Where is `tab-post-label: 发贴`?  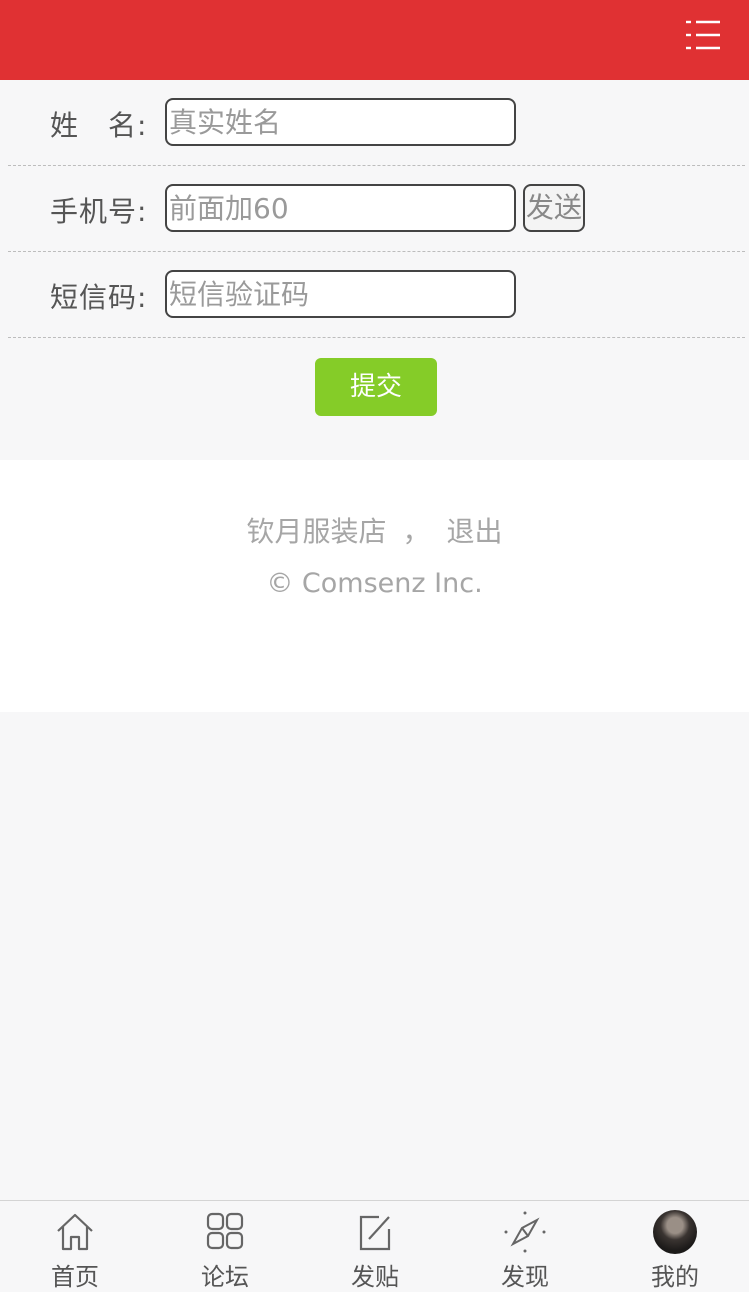
tab-post-label: 发贴 is located at coordinates (375, 1277).